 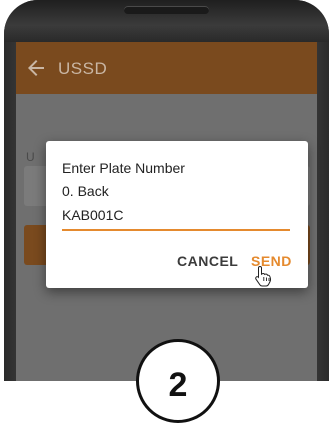 I want to click on arrow-left-icon, so click(x=36, y=68).